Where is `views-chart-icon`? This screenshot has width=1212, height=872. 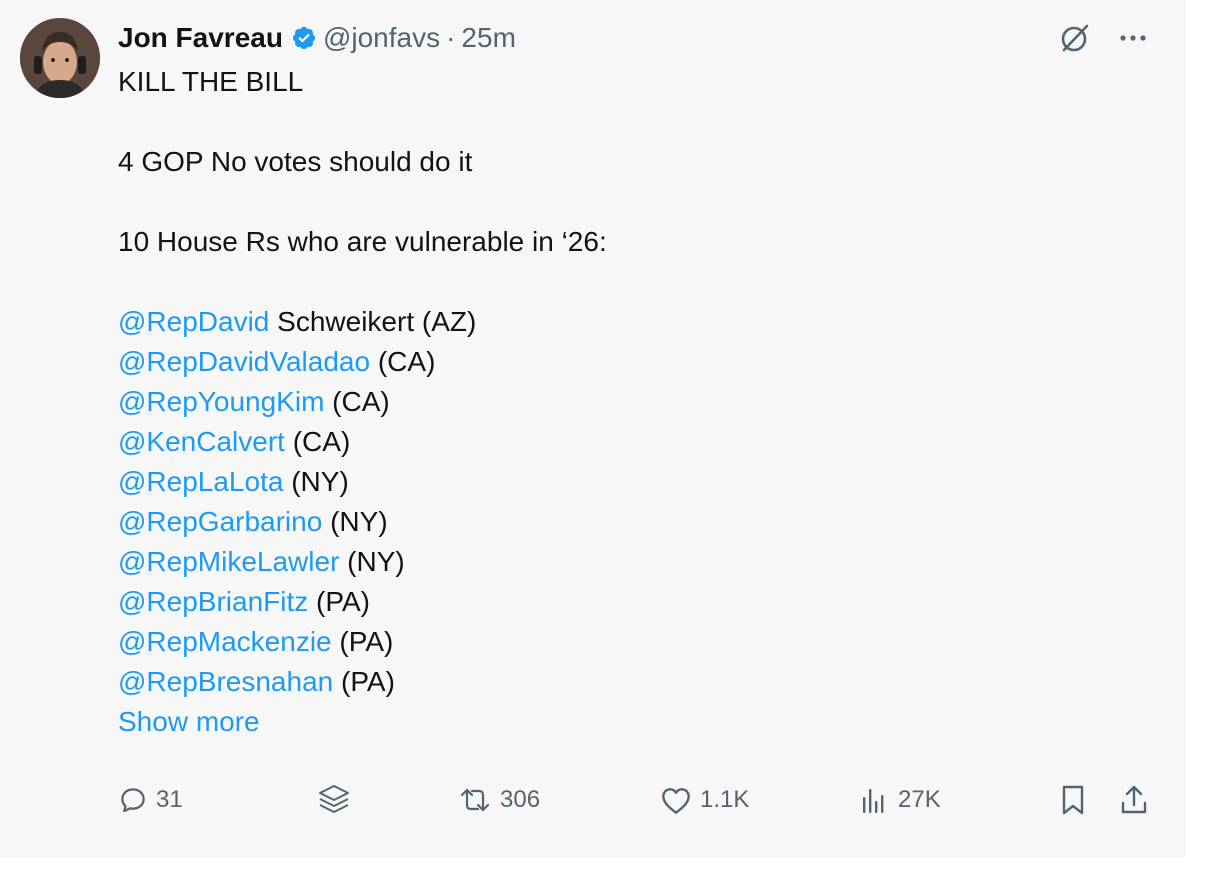 views-chart-icon is located at coordinates (875, 800).